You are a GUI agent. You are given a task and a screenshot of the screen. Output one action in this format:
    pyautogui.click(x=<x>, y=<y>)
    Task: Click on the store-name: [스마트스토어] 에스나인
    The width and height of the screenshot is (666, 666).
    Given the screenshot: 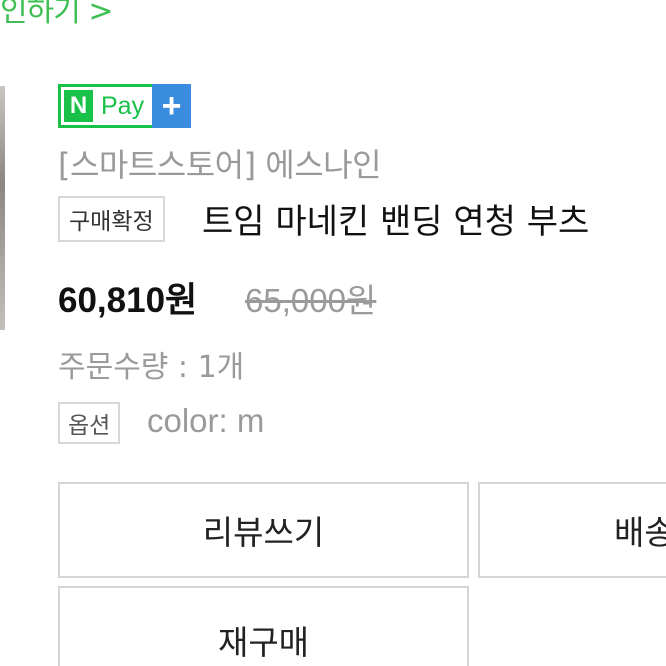 What is the action you would take?
    pyautogui.click(x=220, y=163)
    